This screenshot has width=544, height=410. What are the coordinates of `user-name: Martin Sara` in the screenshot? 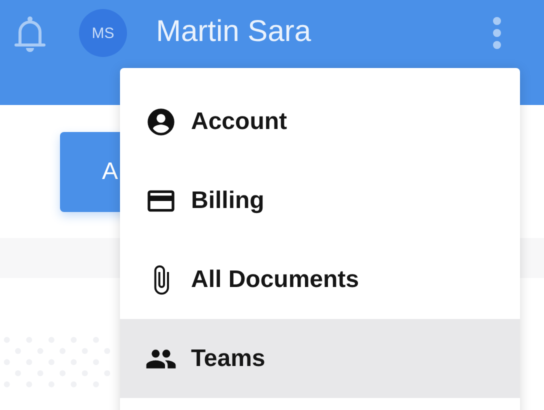 It's located at (234, 32).